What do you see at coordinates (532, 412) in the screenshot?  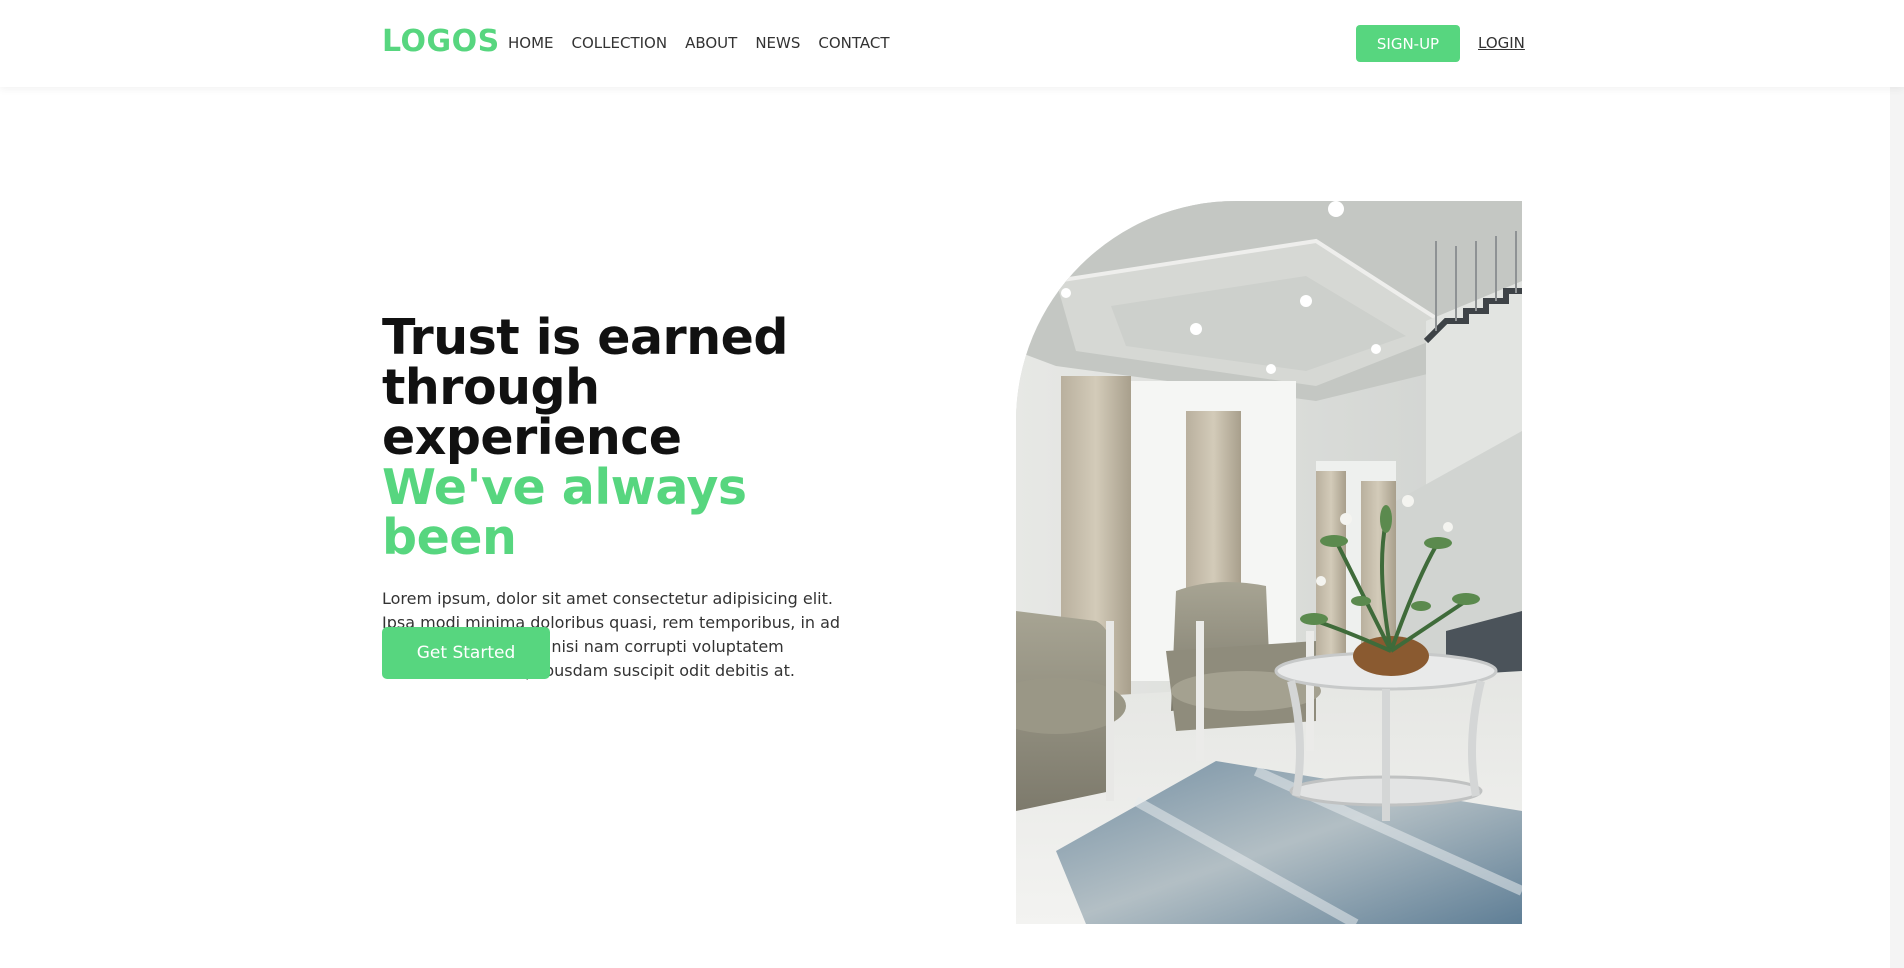 I see `hero-title-line-2: through experience` at bounding box center [532, 412].